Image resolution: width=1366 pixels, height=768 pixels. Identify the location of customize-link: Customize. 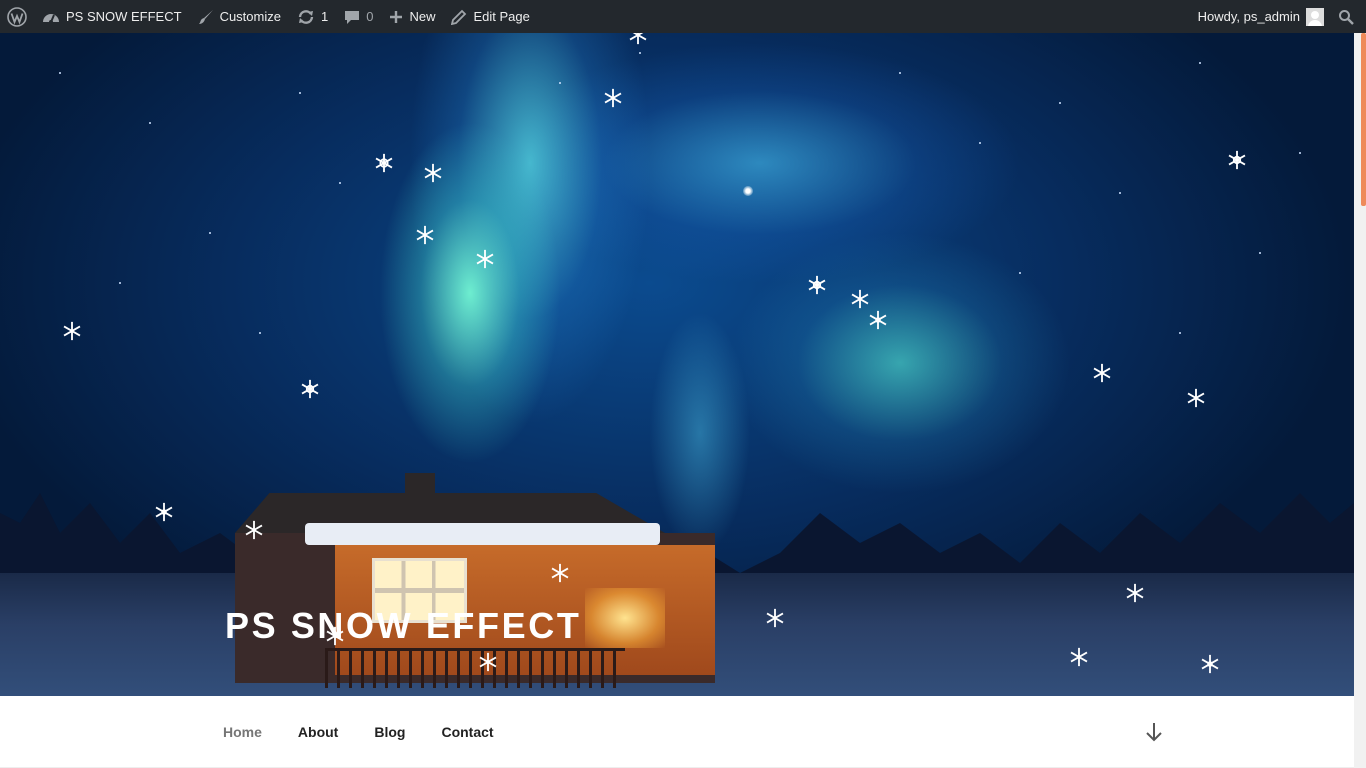
(239, 16).